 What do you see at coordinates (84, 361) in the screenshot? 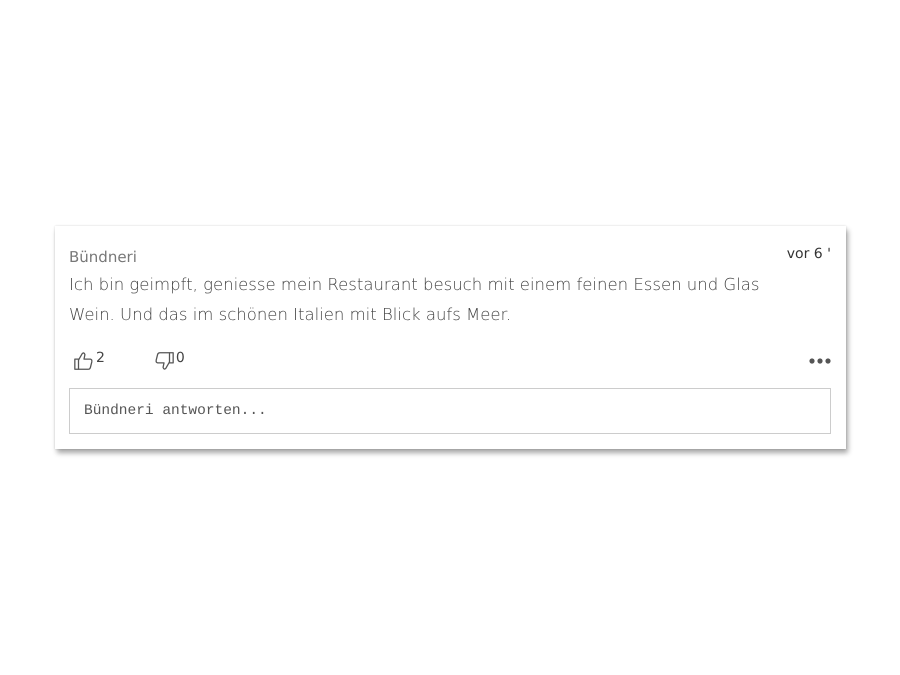
I see `thumbs-up-icon` at bounding box center [84, 361].